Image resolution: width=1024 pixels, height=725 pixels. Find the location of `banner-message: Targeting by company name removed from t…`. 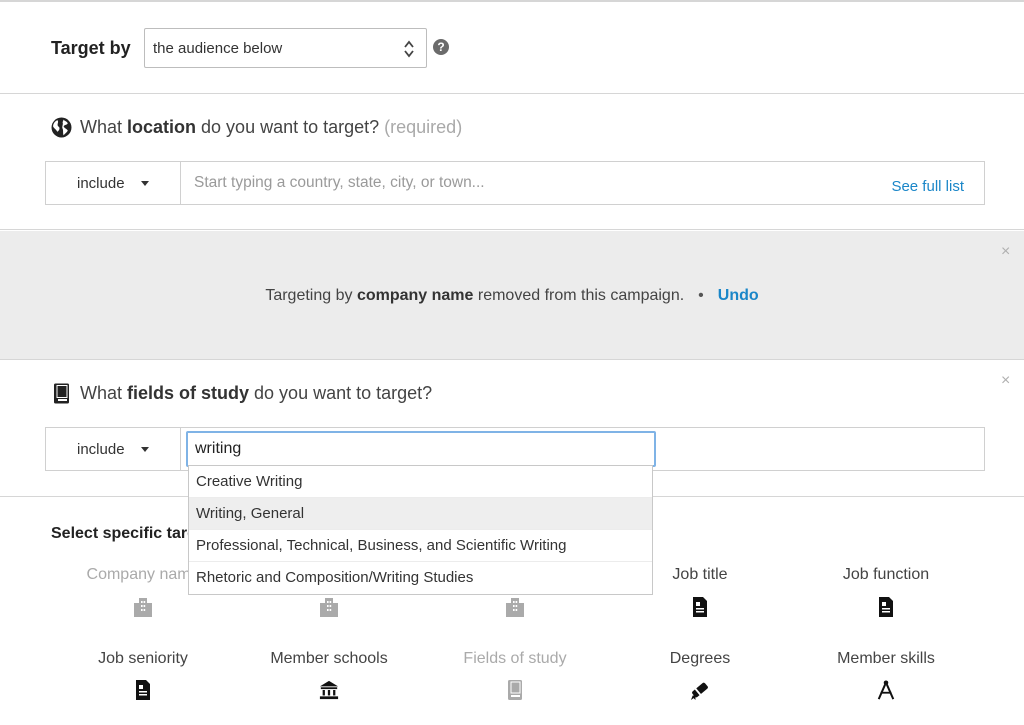

banner-message: Targeting by company name removed from t… is located at coordinates (512, 296).